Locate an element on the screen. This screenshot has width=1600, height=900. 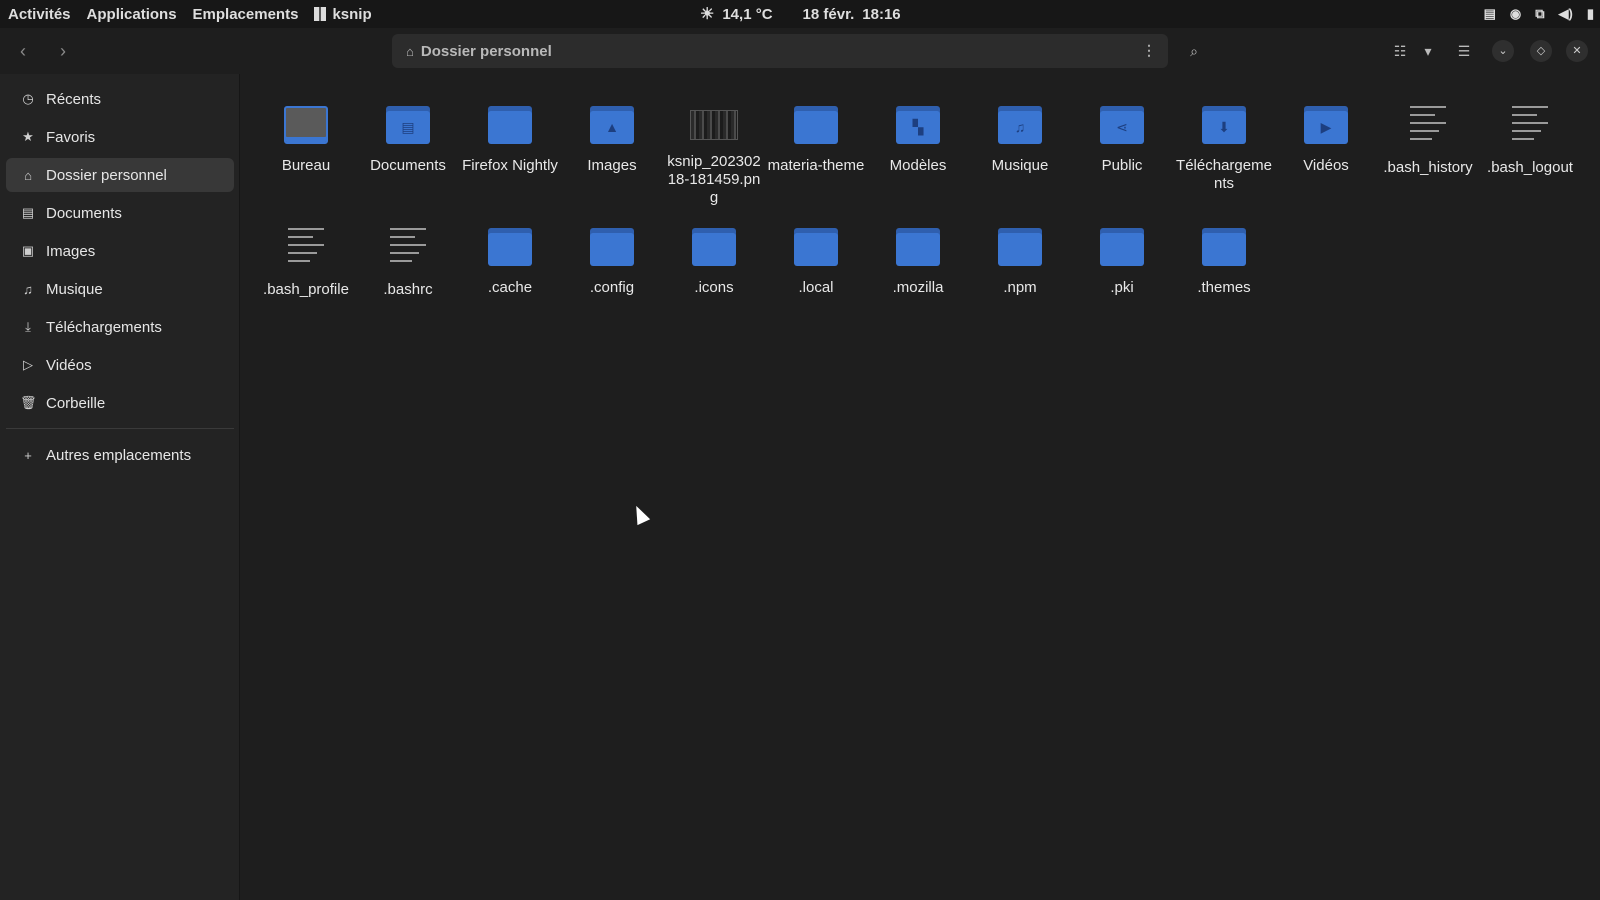
view-options-dropdown-icon: ▾ is located at coordinates (1428, 51).